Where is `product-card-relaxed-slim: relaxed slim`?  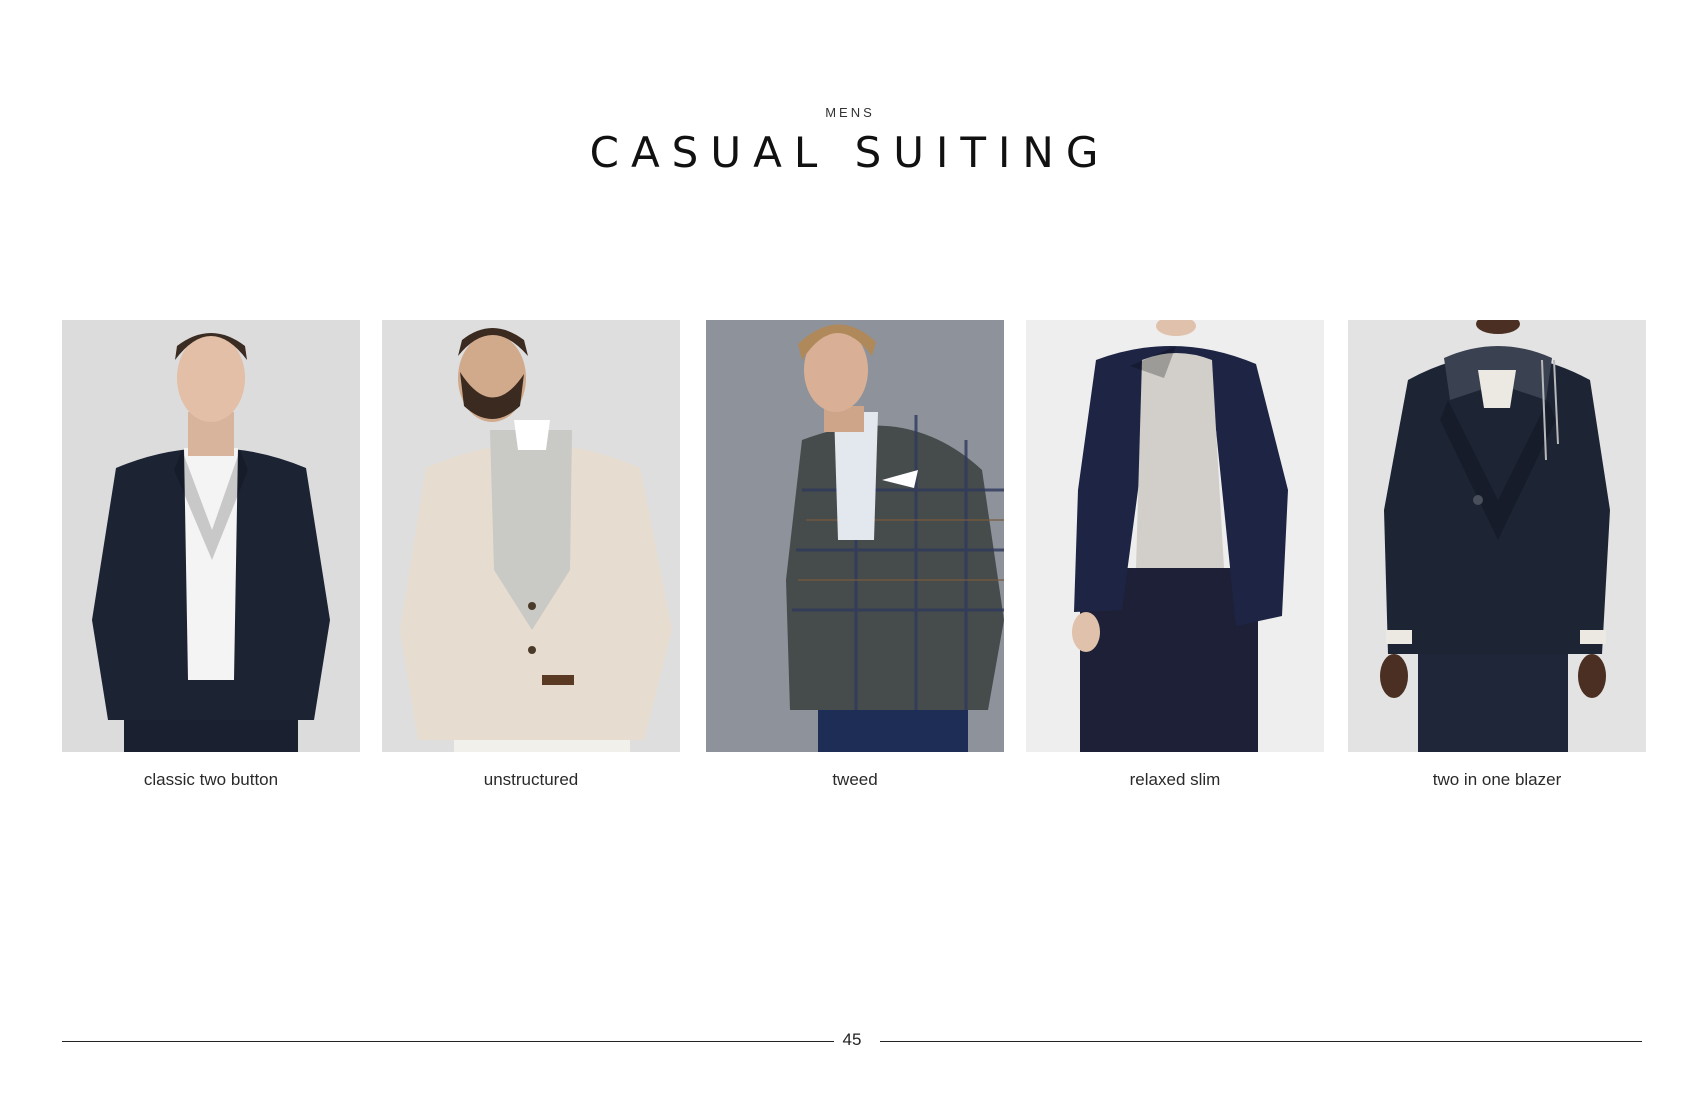
product-card-relaxed-slim: relaxed slim is located at coordinates (1175, 555).